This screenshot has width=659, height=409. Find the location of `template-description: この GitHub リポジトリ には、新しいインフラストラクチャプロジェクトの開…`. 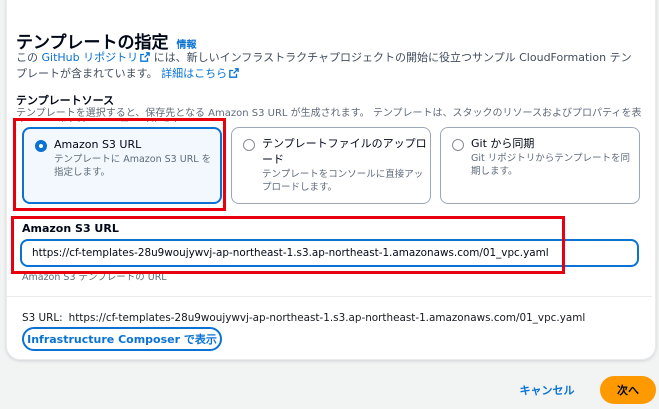

template-description: この GitHub リポジトリ には、新しいインフラストラクチャプロジェクトの開… is located at coordinates (327, 66).